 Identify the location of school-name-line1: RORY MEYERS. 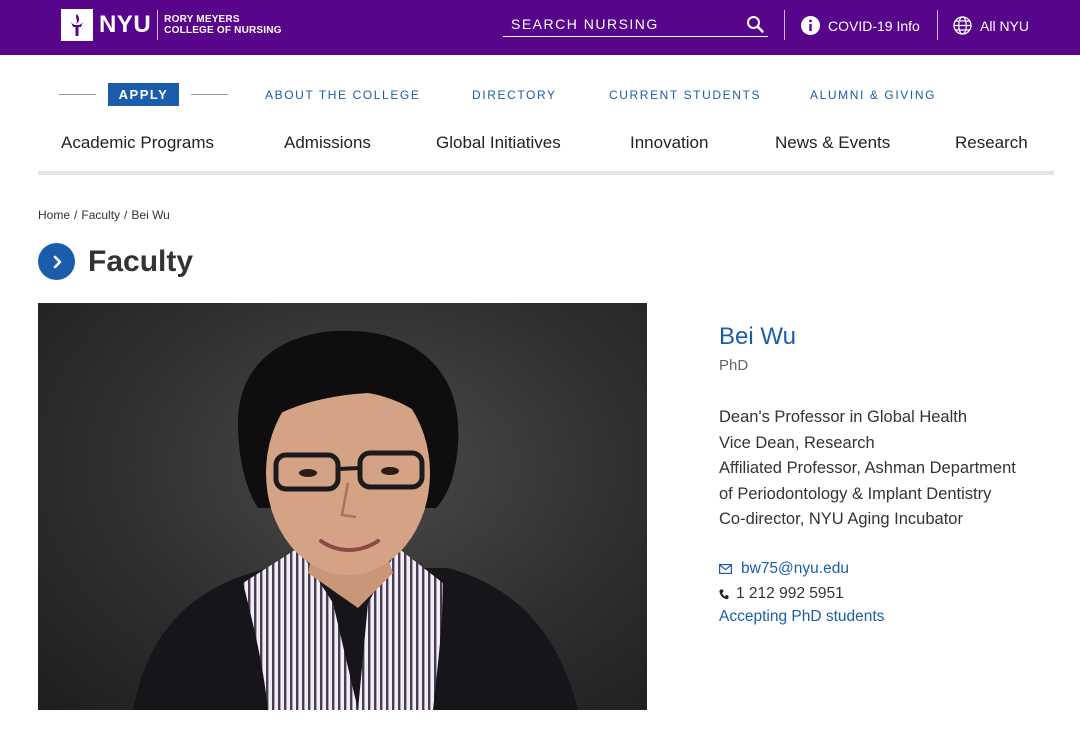
(202, 19).